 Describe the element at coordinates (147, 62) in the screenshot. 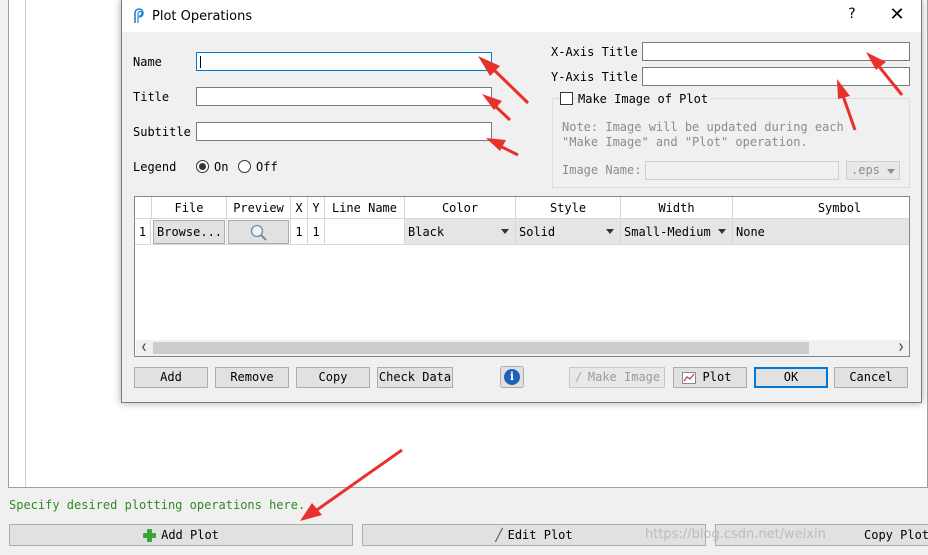

I see `name-label: Name` at that location.